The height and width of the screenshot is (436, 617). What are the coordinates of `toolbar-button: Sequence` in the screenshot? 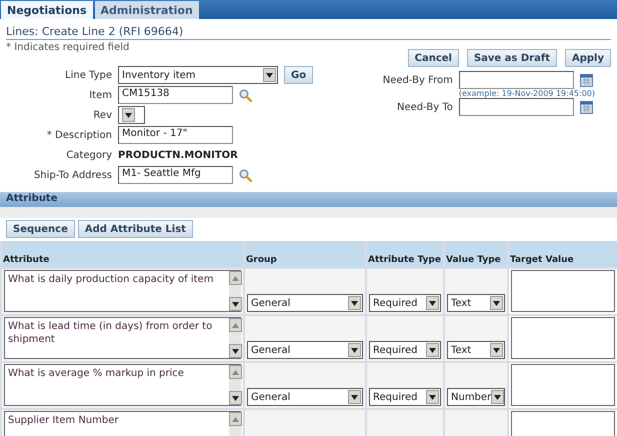 It's located at (40, 229).